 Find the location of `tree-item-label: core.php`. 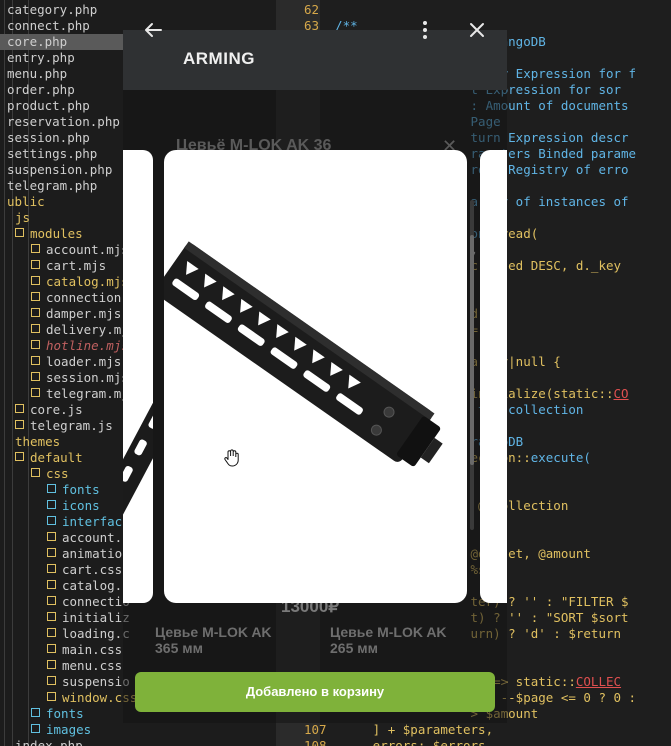

tree-item-label: core.php is located at coordinates (37, 41).